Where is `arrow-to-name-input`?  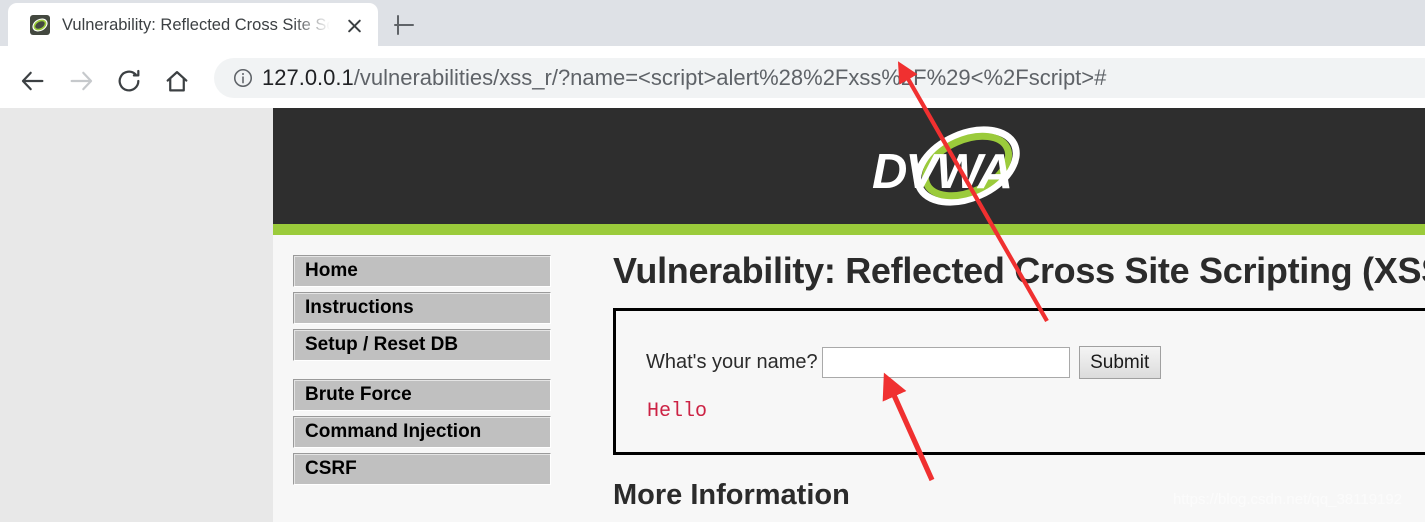 arrow-to-name-input is located at coordinates (908, 427).